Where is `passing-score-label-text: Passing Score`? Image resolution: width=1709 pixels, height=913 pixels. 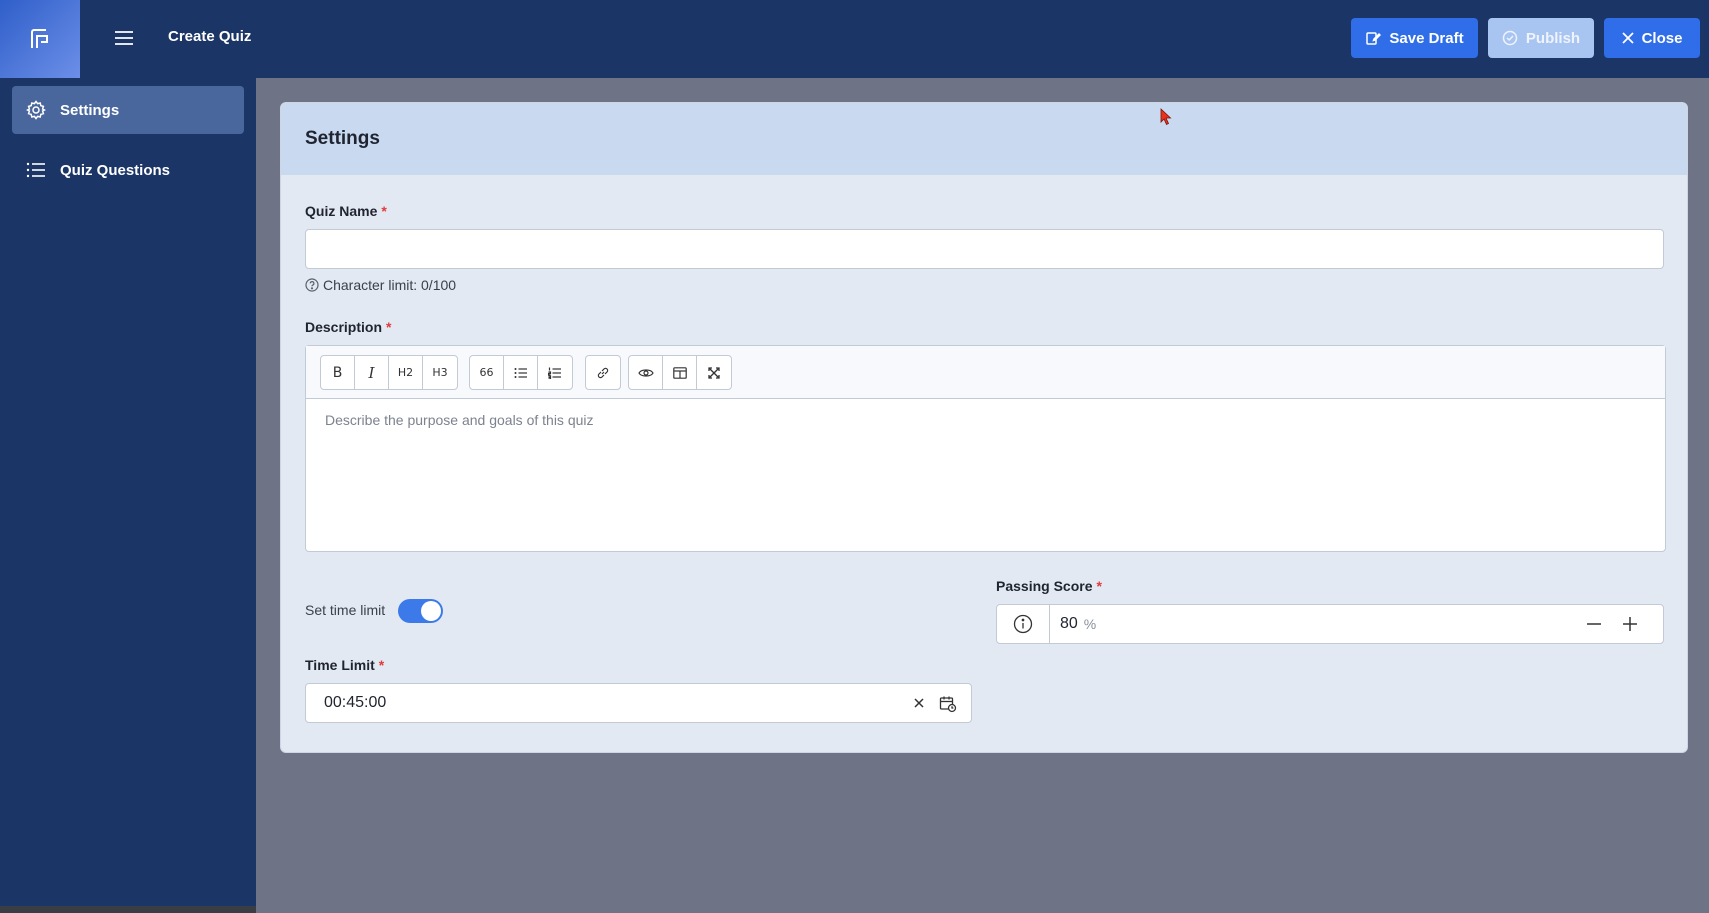
passing-score-label-text: Passing Score is located at coordinates (1044, 586).